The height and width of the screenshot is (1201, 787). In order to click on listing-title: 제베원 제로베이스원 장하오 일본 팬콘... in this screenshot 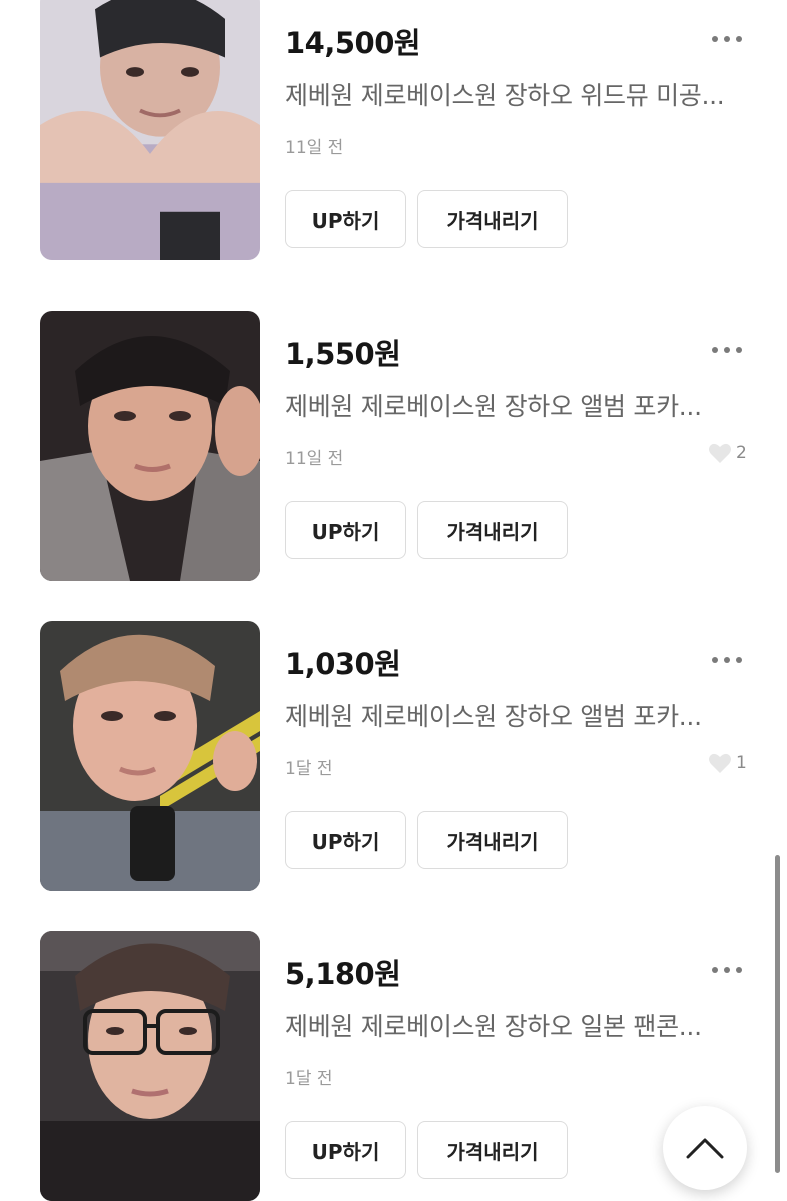, I will do `click(520, 1025)`.